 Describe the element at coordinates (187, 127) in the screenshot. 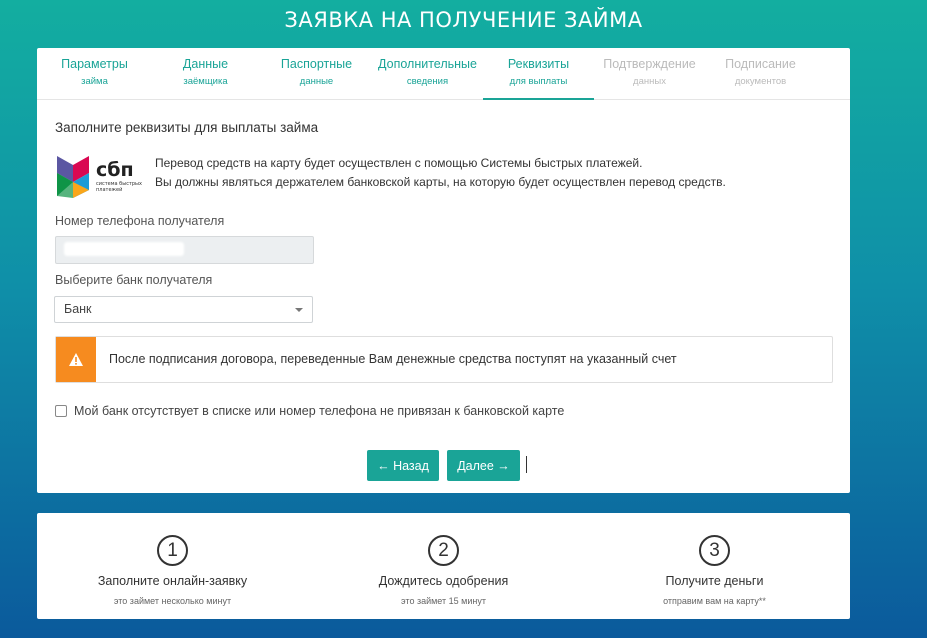

I see `section-title: Заполните реквизиты для выплаты займа` at that location.